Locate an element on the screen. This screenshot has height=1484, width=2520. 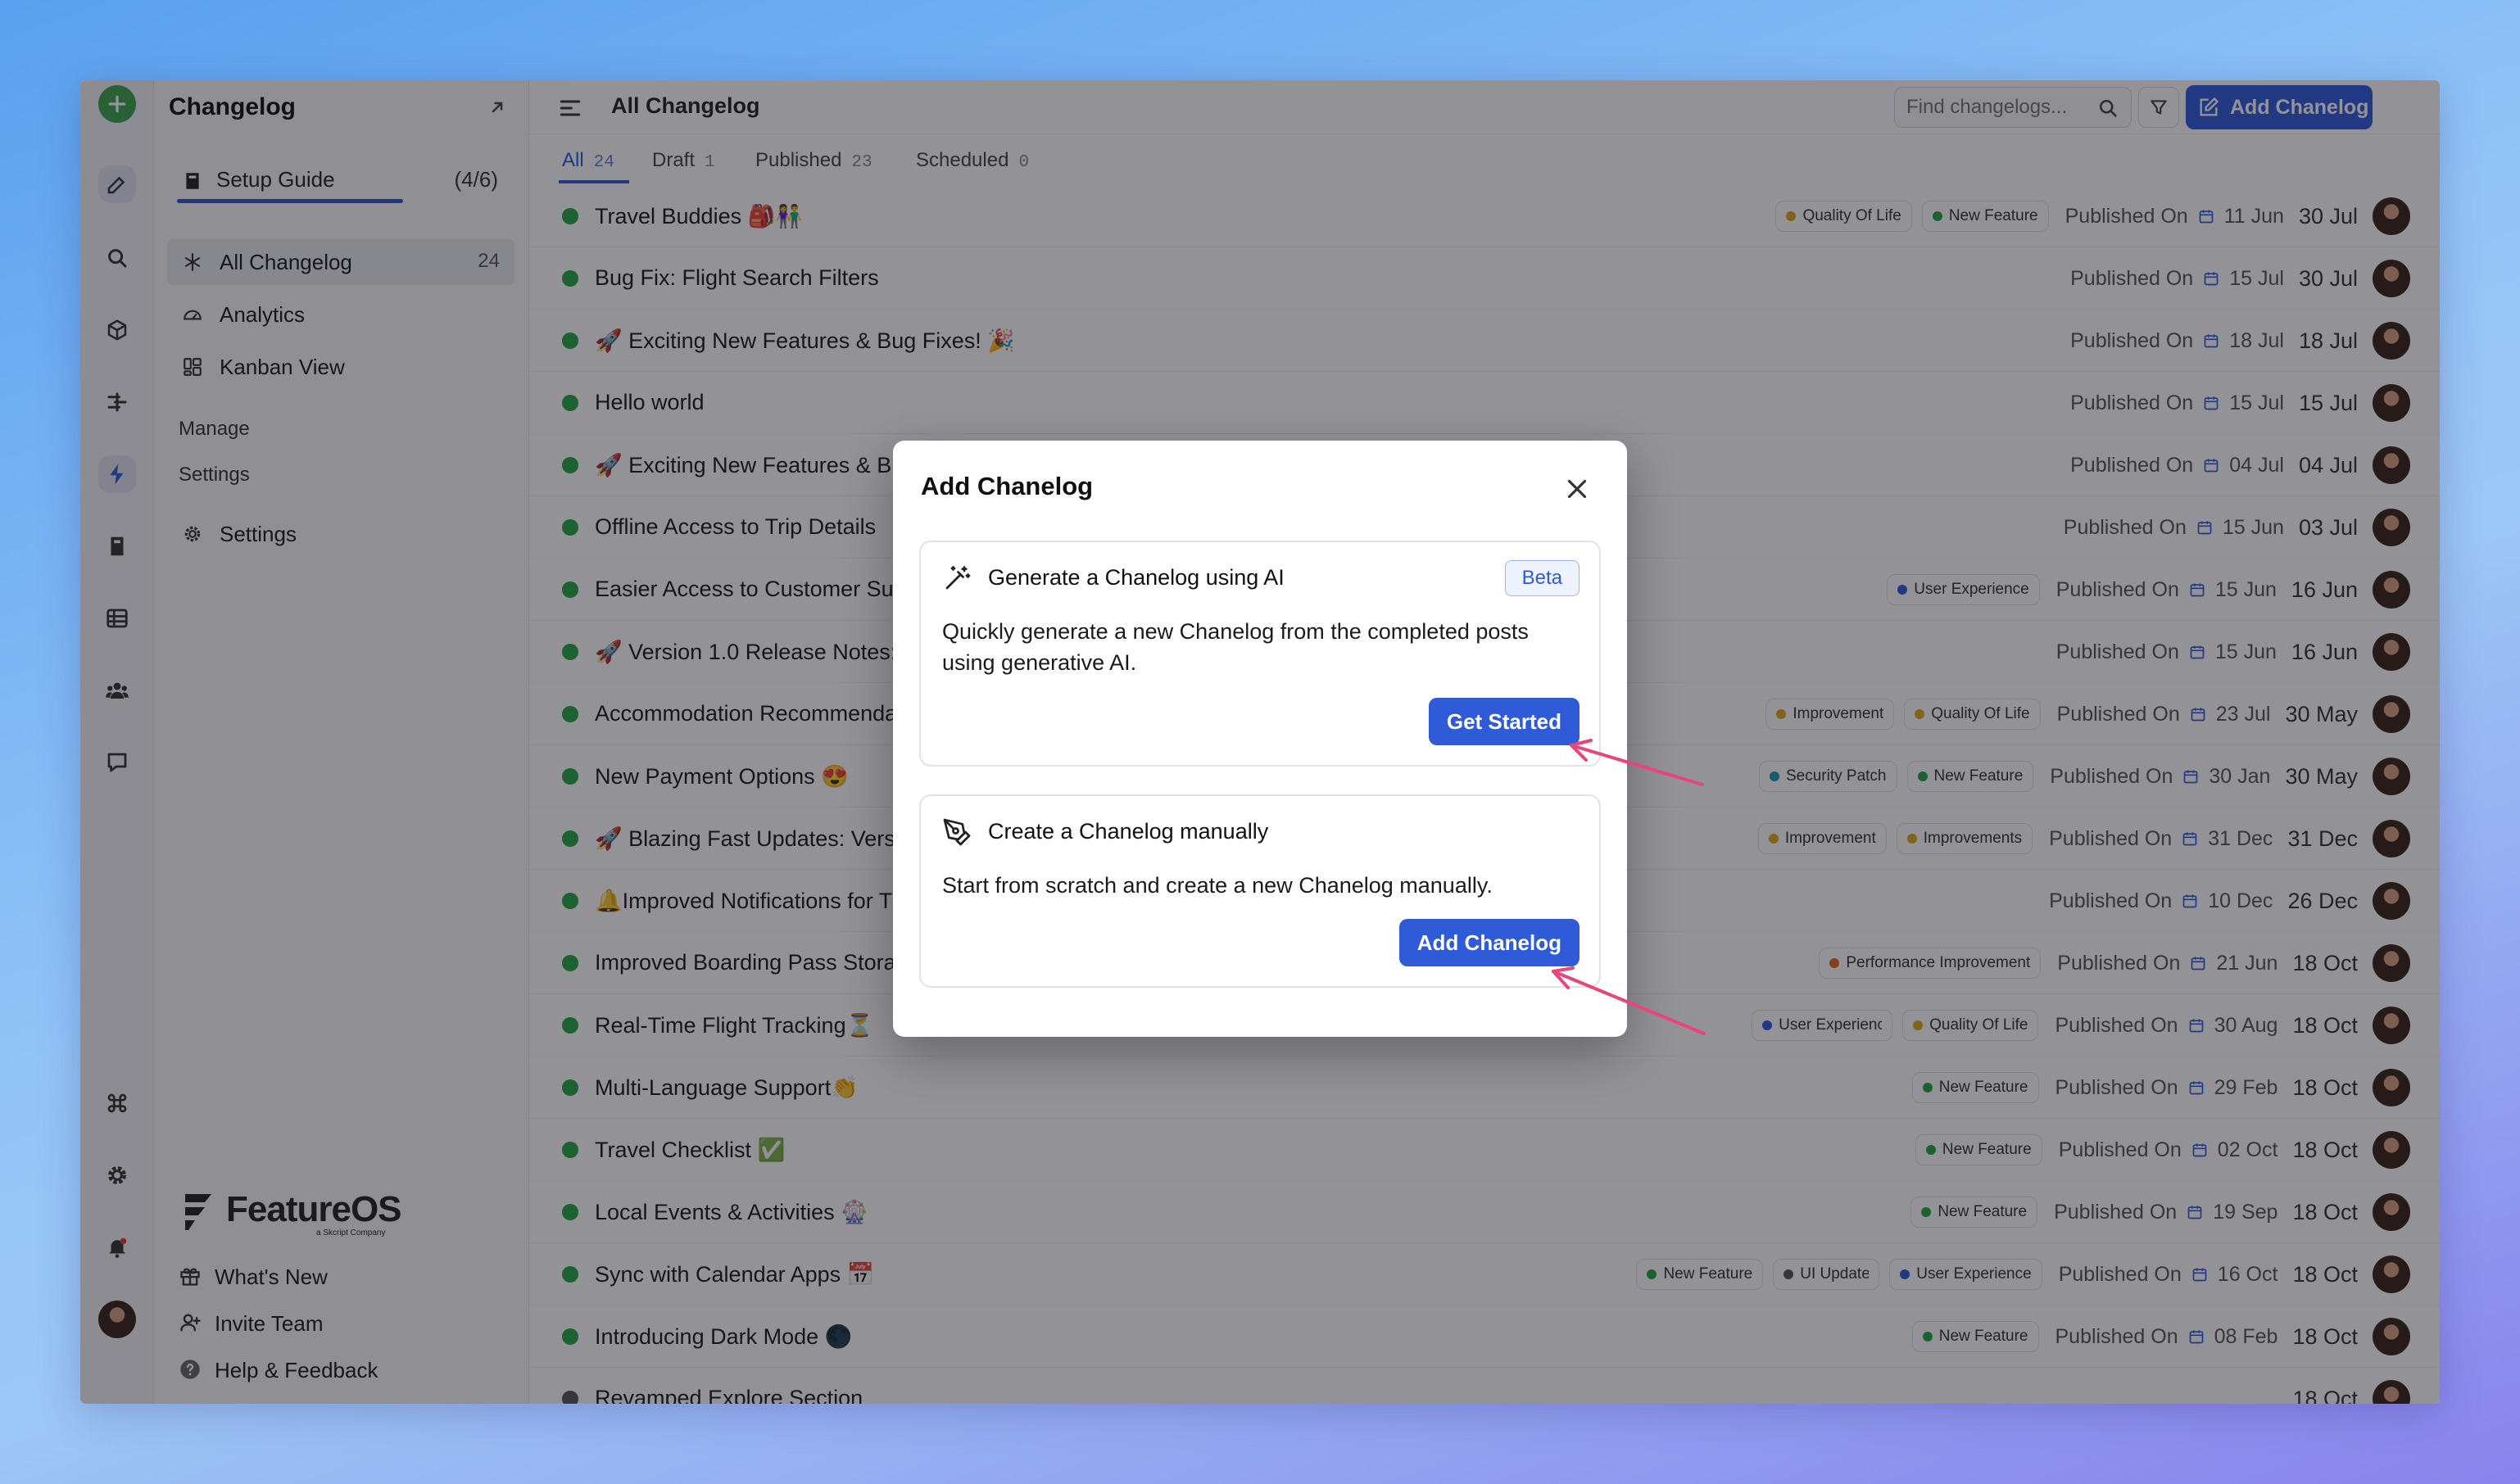
manual-card-title: Create a Chanelog manually is located at coordinates (1128, 832).